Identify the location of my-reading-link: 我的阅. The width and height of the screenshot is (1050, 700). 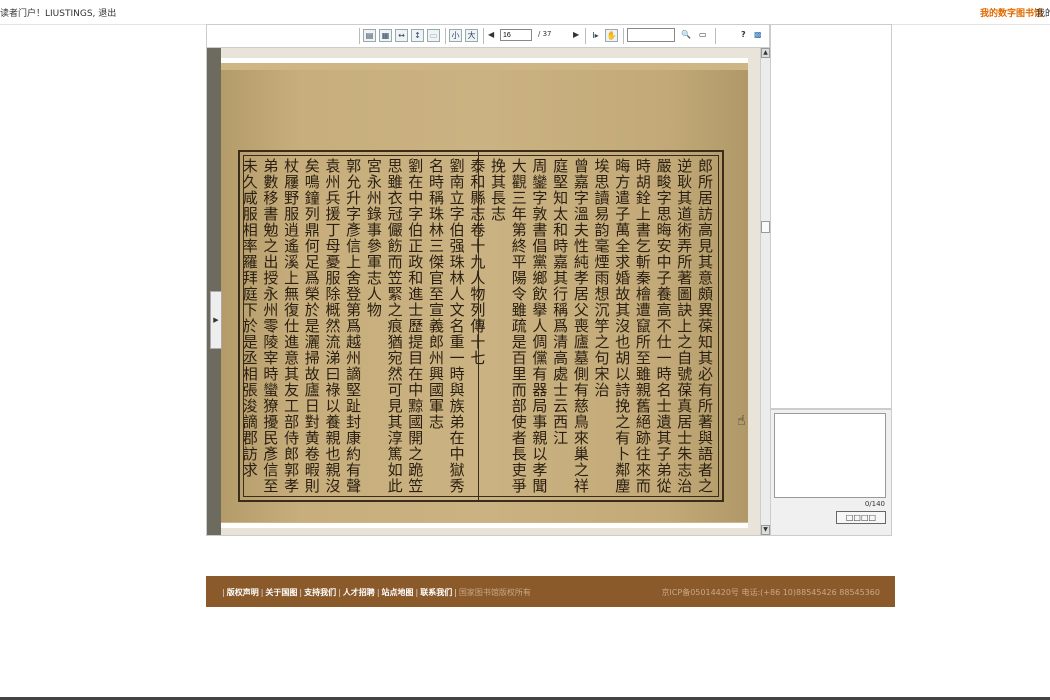
(1043, 12).